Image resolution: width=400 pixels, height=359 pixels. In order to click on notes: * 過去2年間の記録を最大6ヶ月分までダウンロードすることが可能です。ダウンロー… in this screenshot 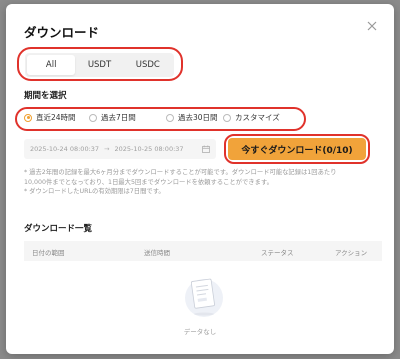, I will do `click(196, 182)`.